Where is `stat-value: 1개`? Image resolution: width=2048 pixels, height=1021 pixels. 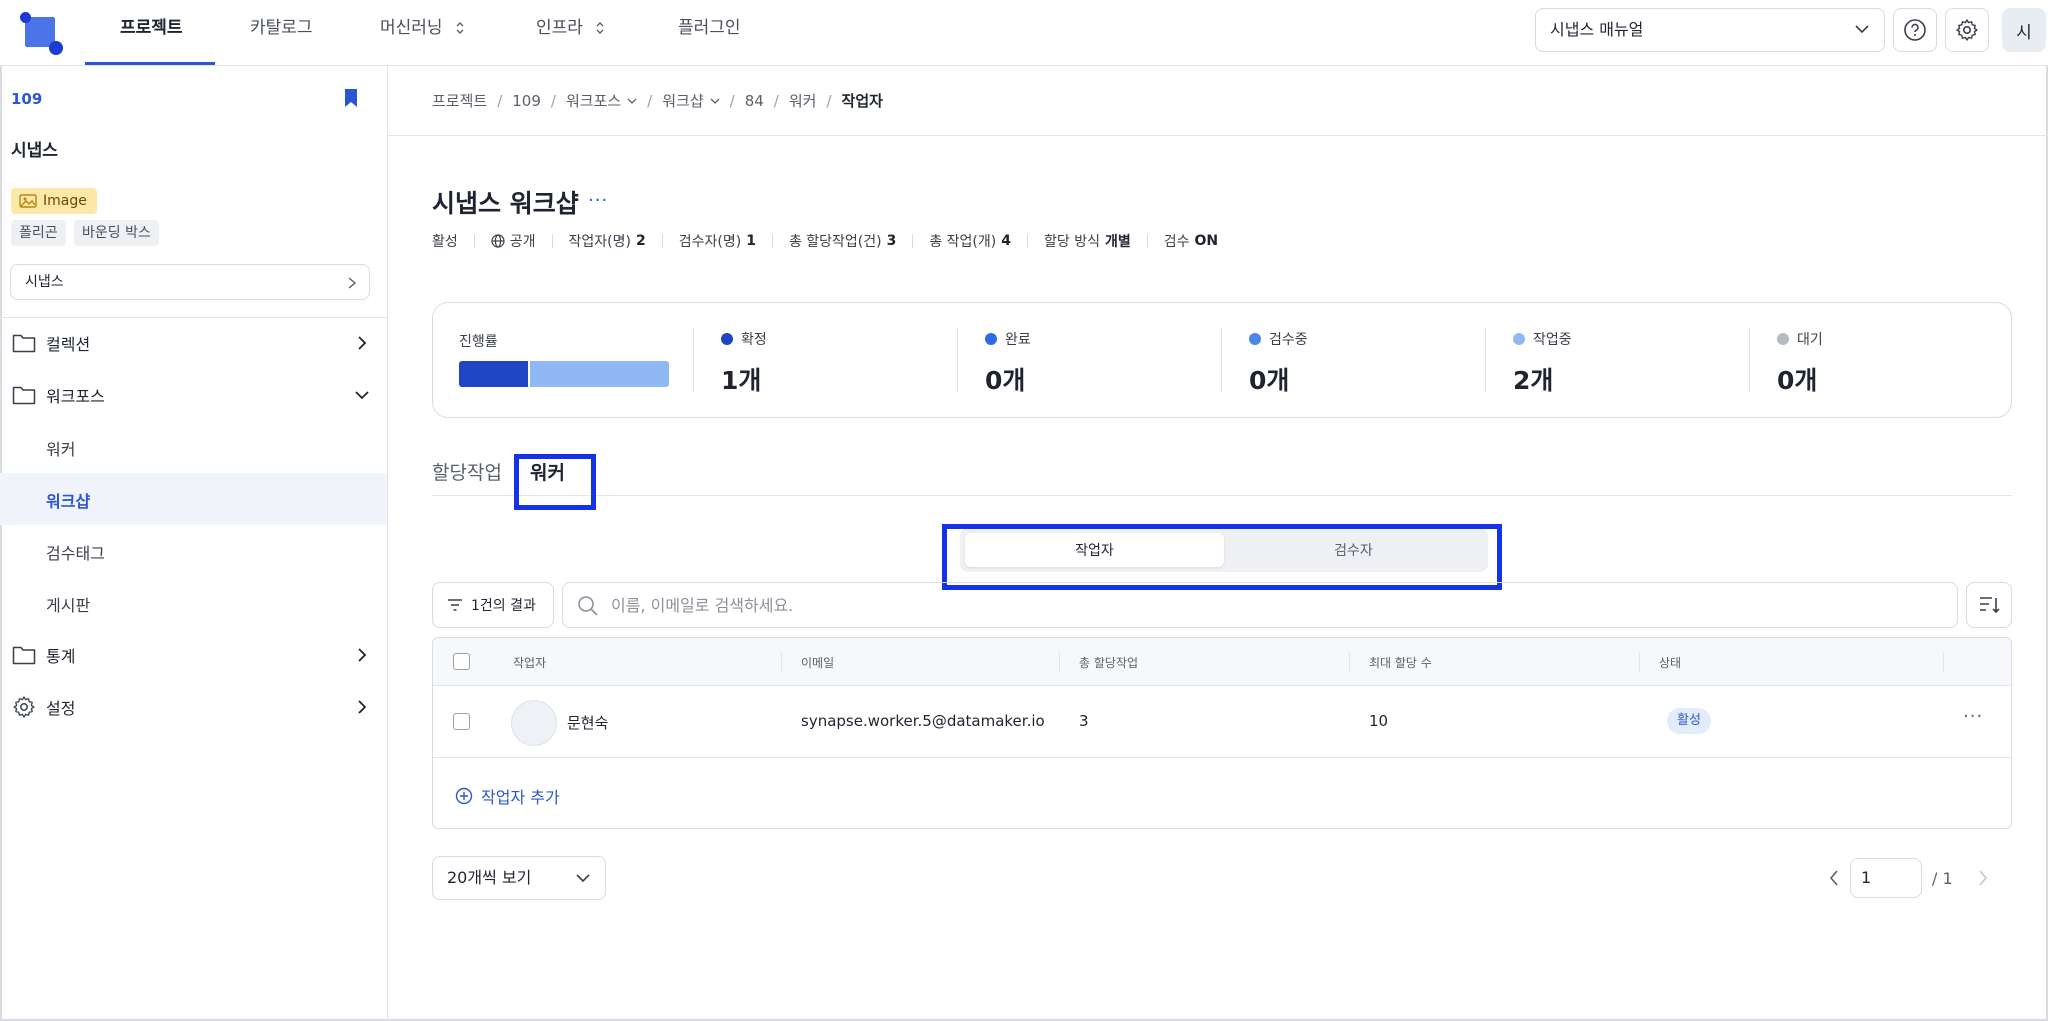
stat-value: 1개 is located at coordinates (741, 380).